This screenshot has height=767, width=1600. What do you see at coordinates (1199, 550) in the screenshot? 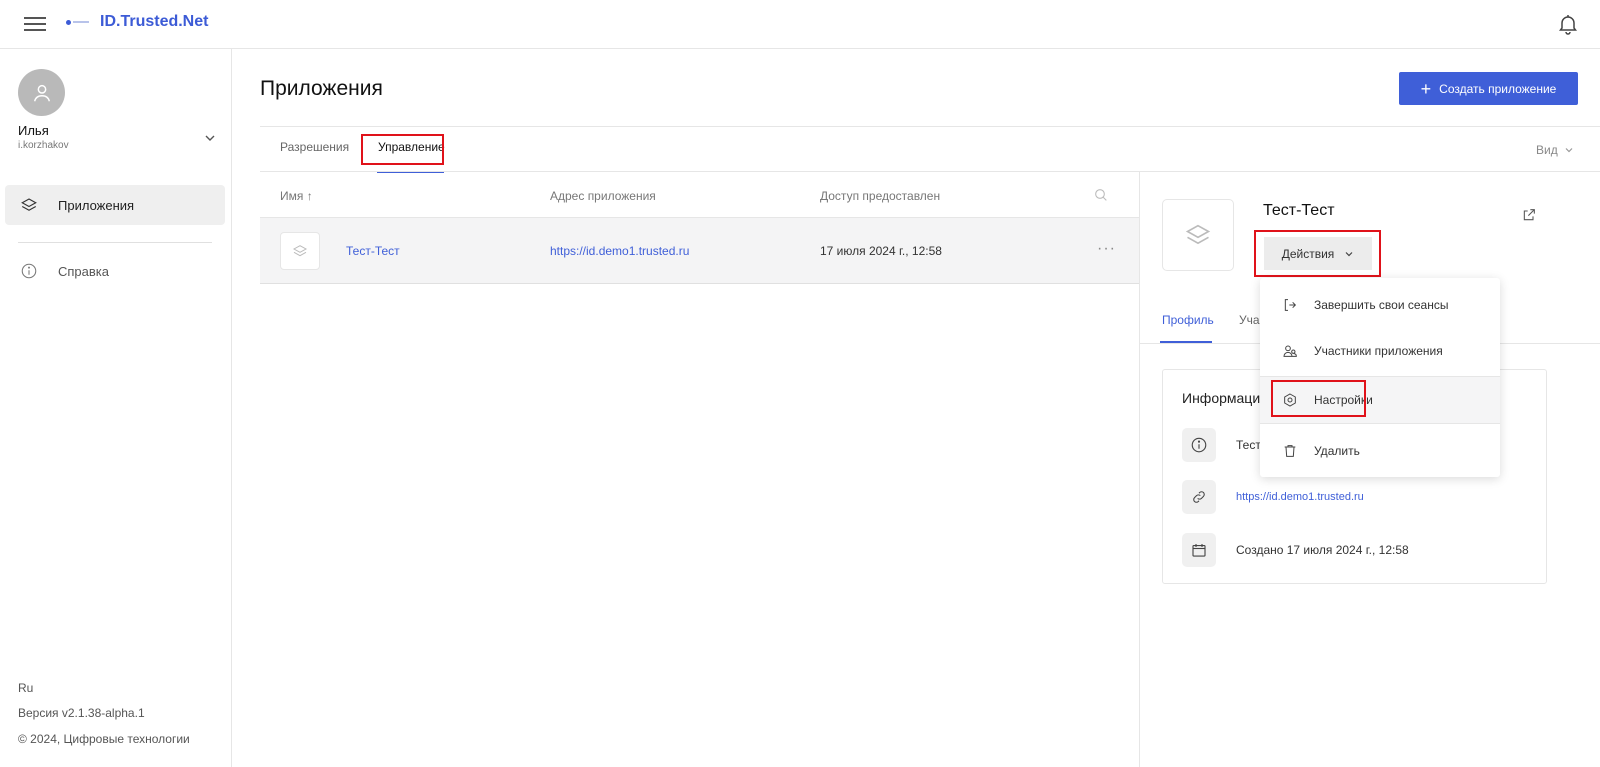
I see `calendar-icon` at bounding box center [1199, 550].